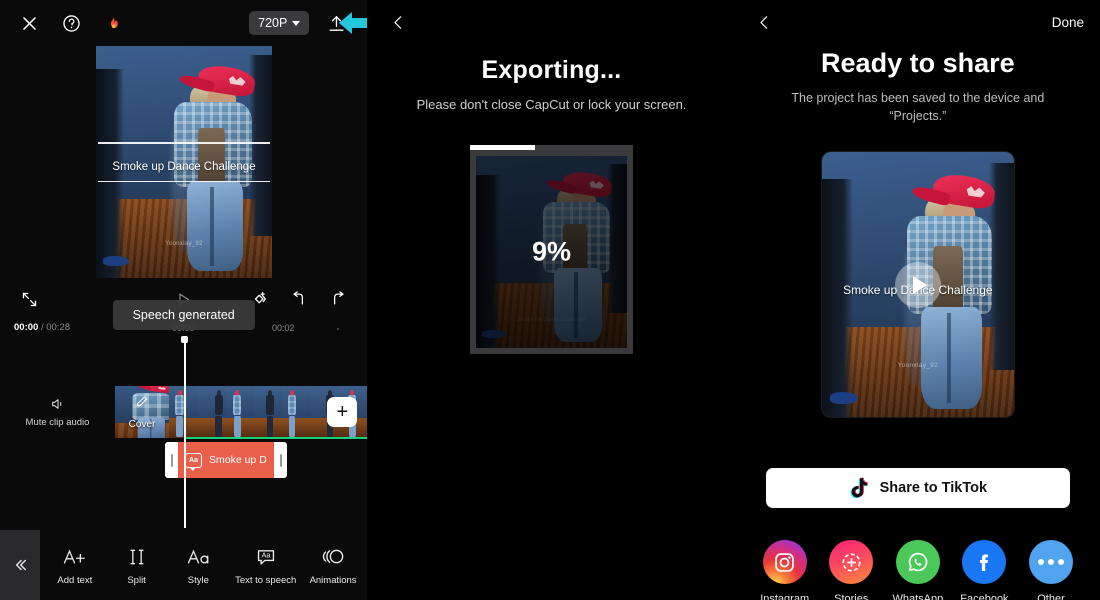 The height and width of the screenshot is (600, 1100). I want to click on social-label: Instagram, so click(785, 596).